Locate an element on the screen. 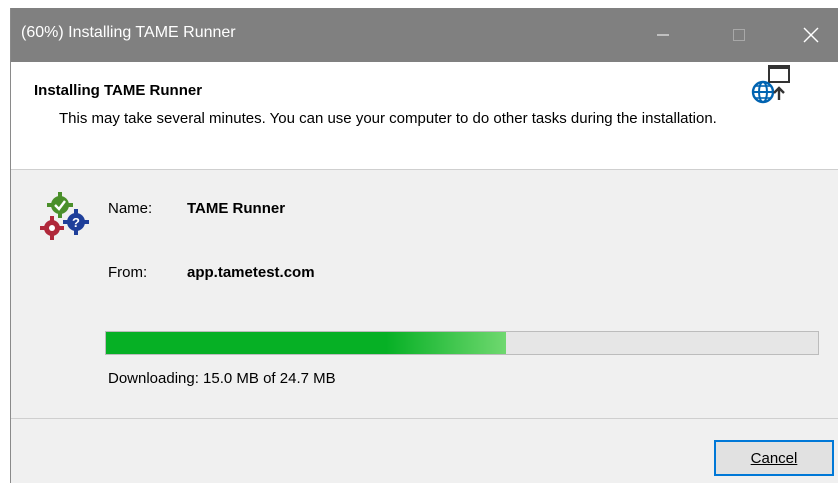 The width and height of the screenshot is (838, 483). header-title: Installing TAME Runner is located at coordinates (118, 90).